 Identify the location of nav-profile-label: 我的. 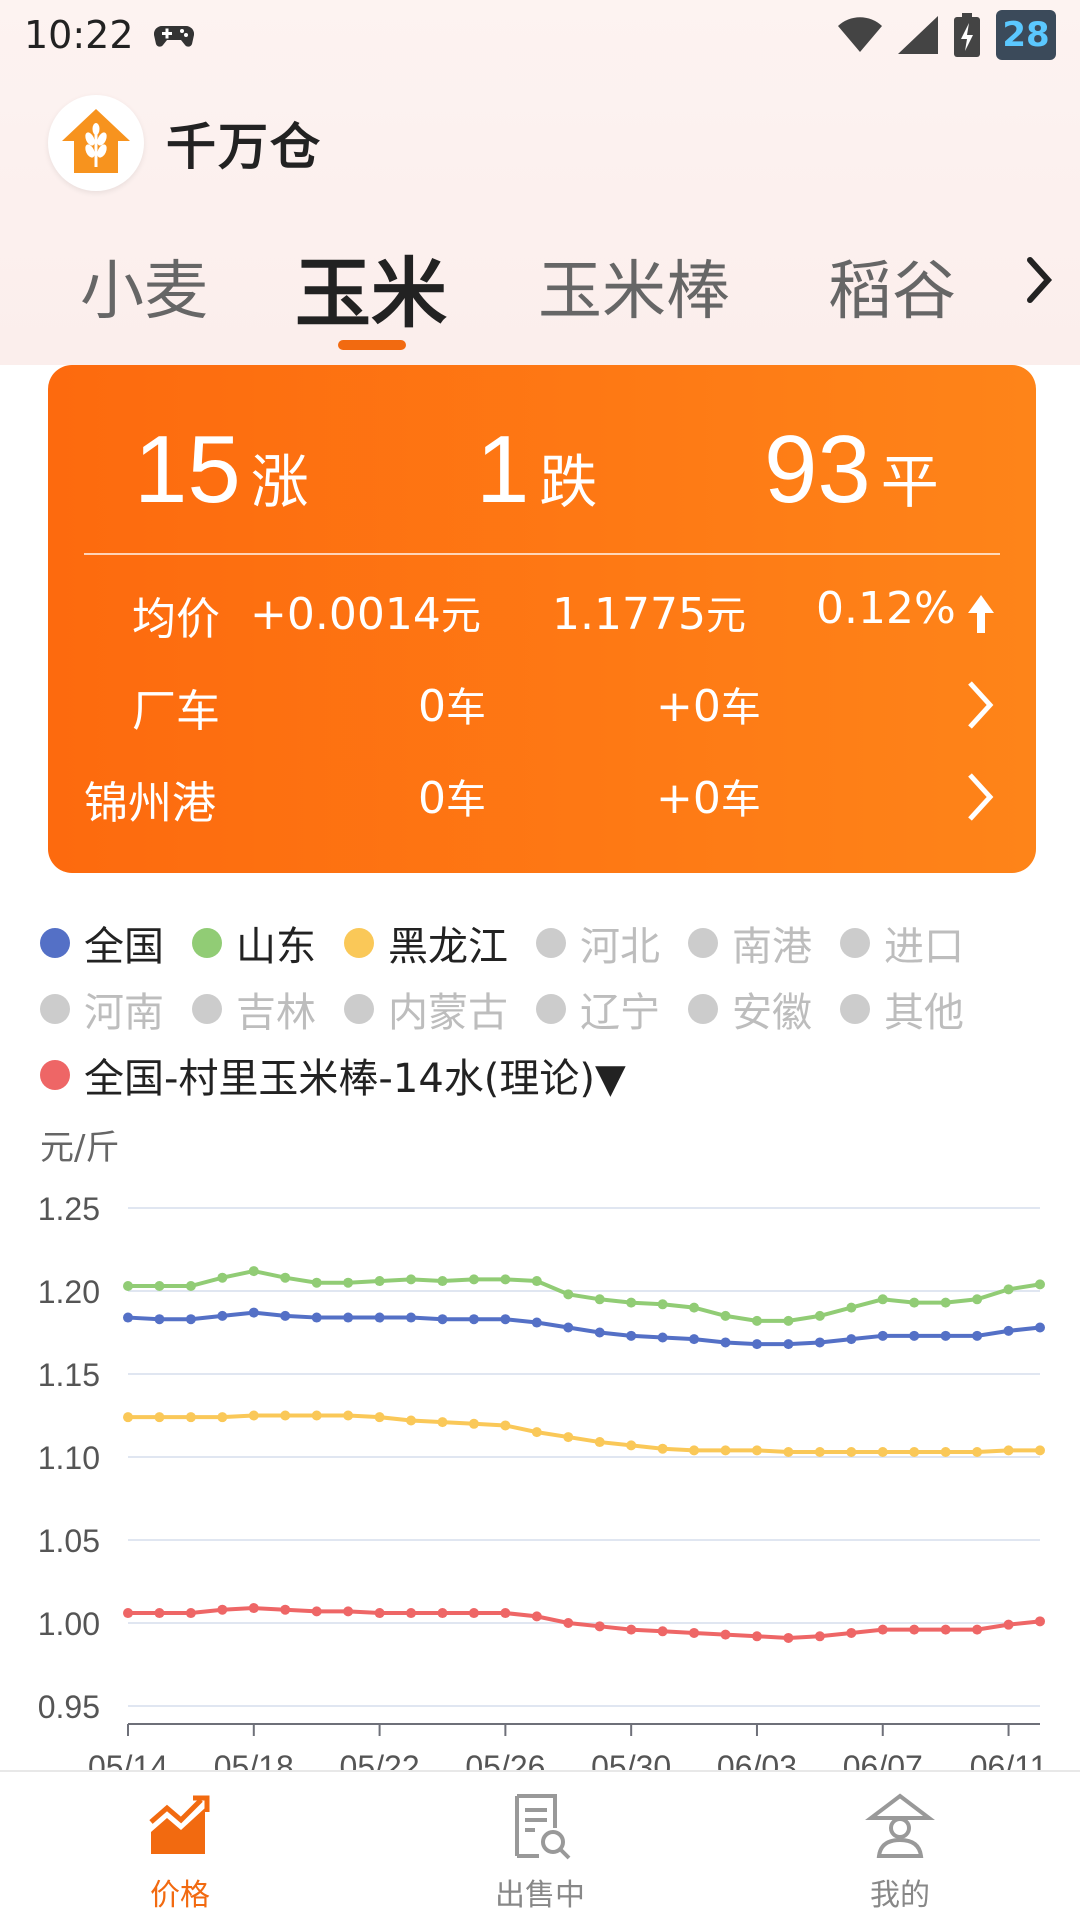
(900, 1895).